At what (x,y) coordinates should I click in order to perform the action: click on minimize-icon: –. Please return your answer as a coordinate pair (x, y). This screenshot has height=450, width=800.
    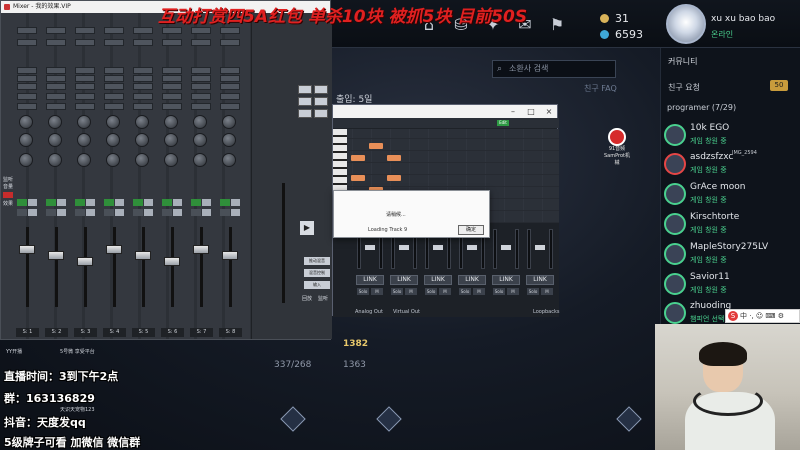
    Looking at the image, I should click on (513, 111).